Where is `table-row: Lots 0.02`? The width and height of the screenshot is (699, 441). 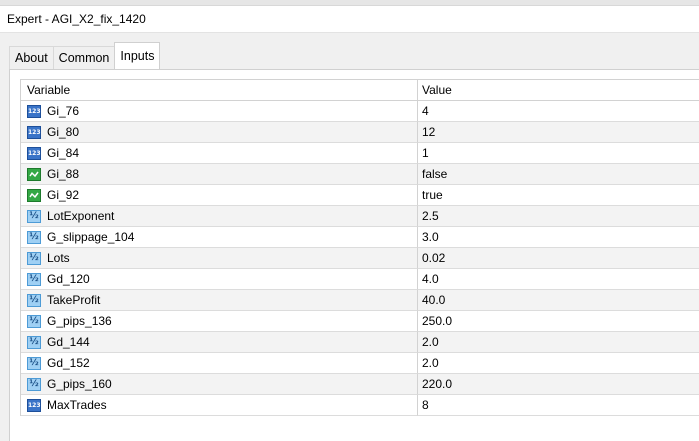 table-row: Lots 0.02 is located at coordinates (360, 258).